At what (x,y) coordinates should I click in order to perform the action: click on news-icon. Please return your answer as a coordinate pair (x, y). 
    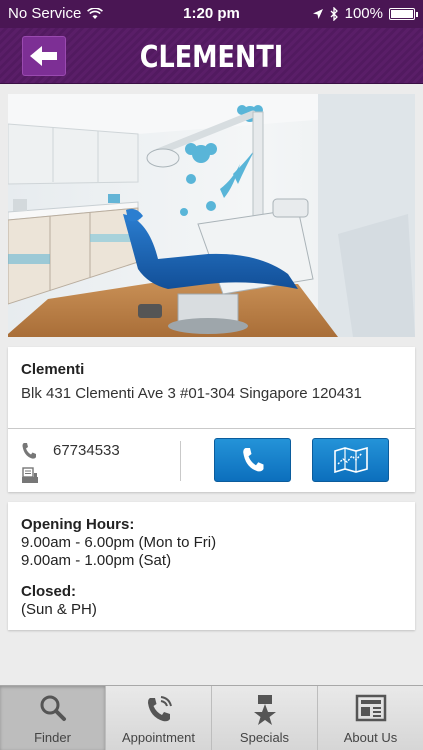
    Looking at the image, I should click on (370, 708).